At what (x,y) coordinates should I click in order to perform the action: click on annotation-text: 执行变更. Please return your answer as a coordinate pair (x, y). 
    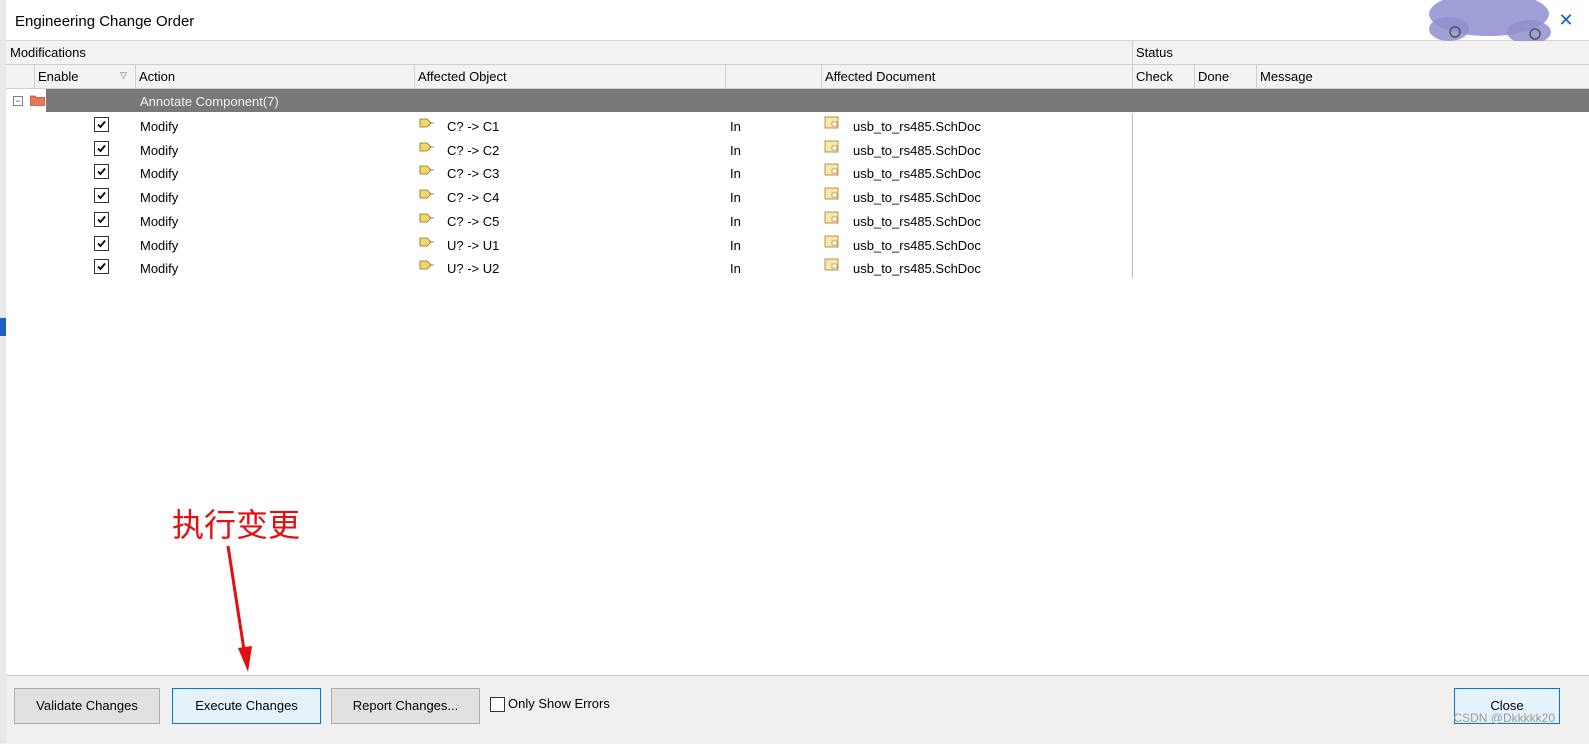
    Looking at the image, I should click on (236, 525).